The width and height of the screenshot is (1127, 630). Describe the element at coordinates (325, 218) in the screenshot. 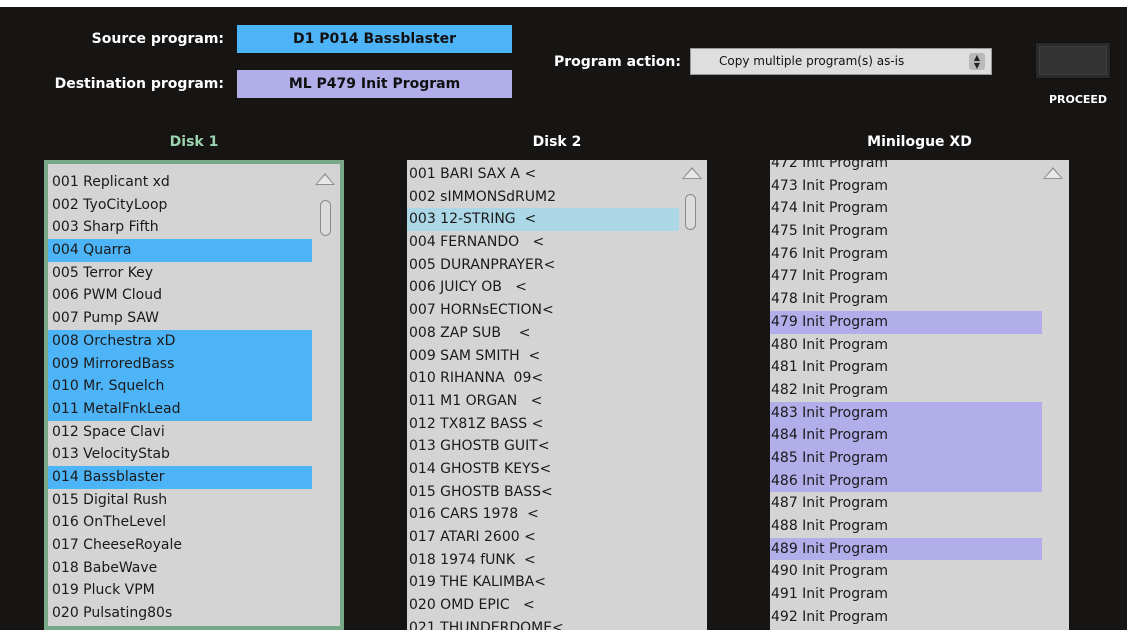

I see `disk1-scroll-thumb` at that location.